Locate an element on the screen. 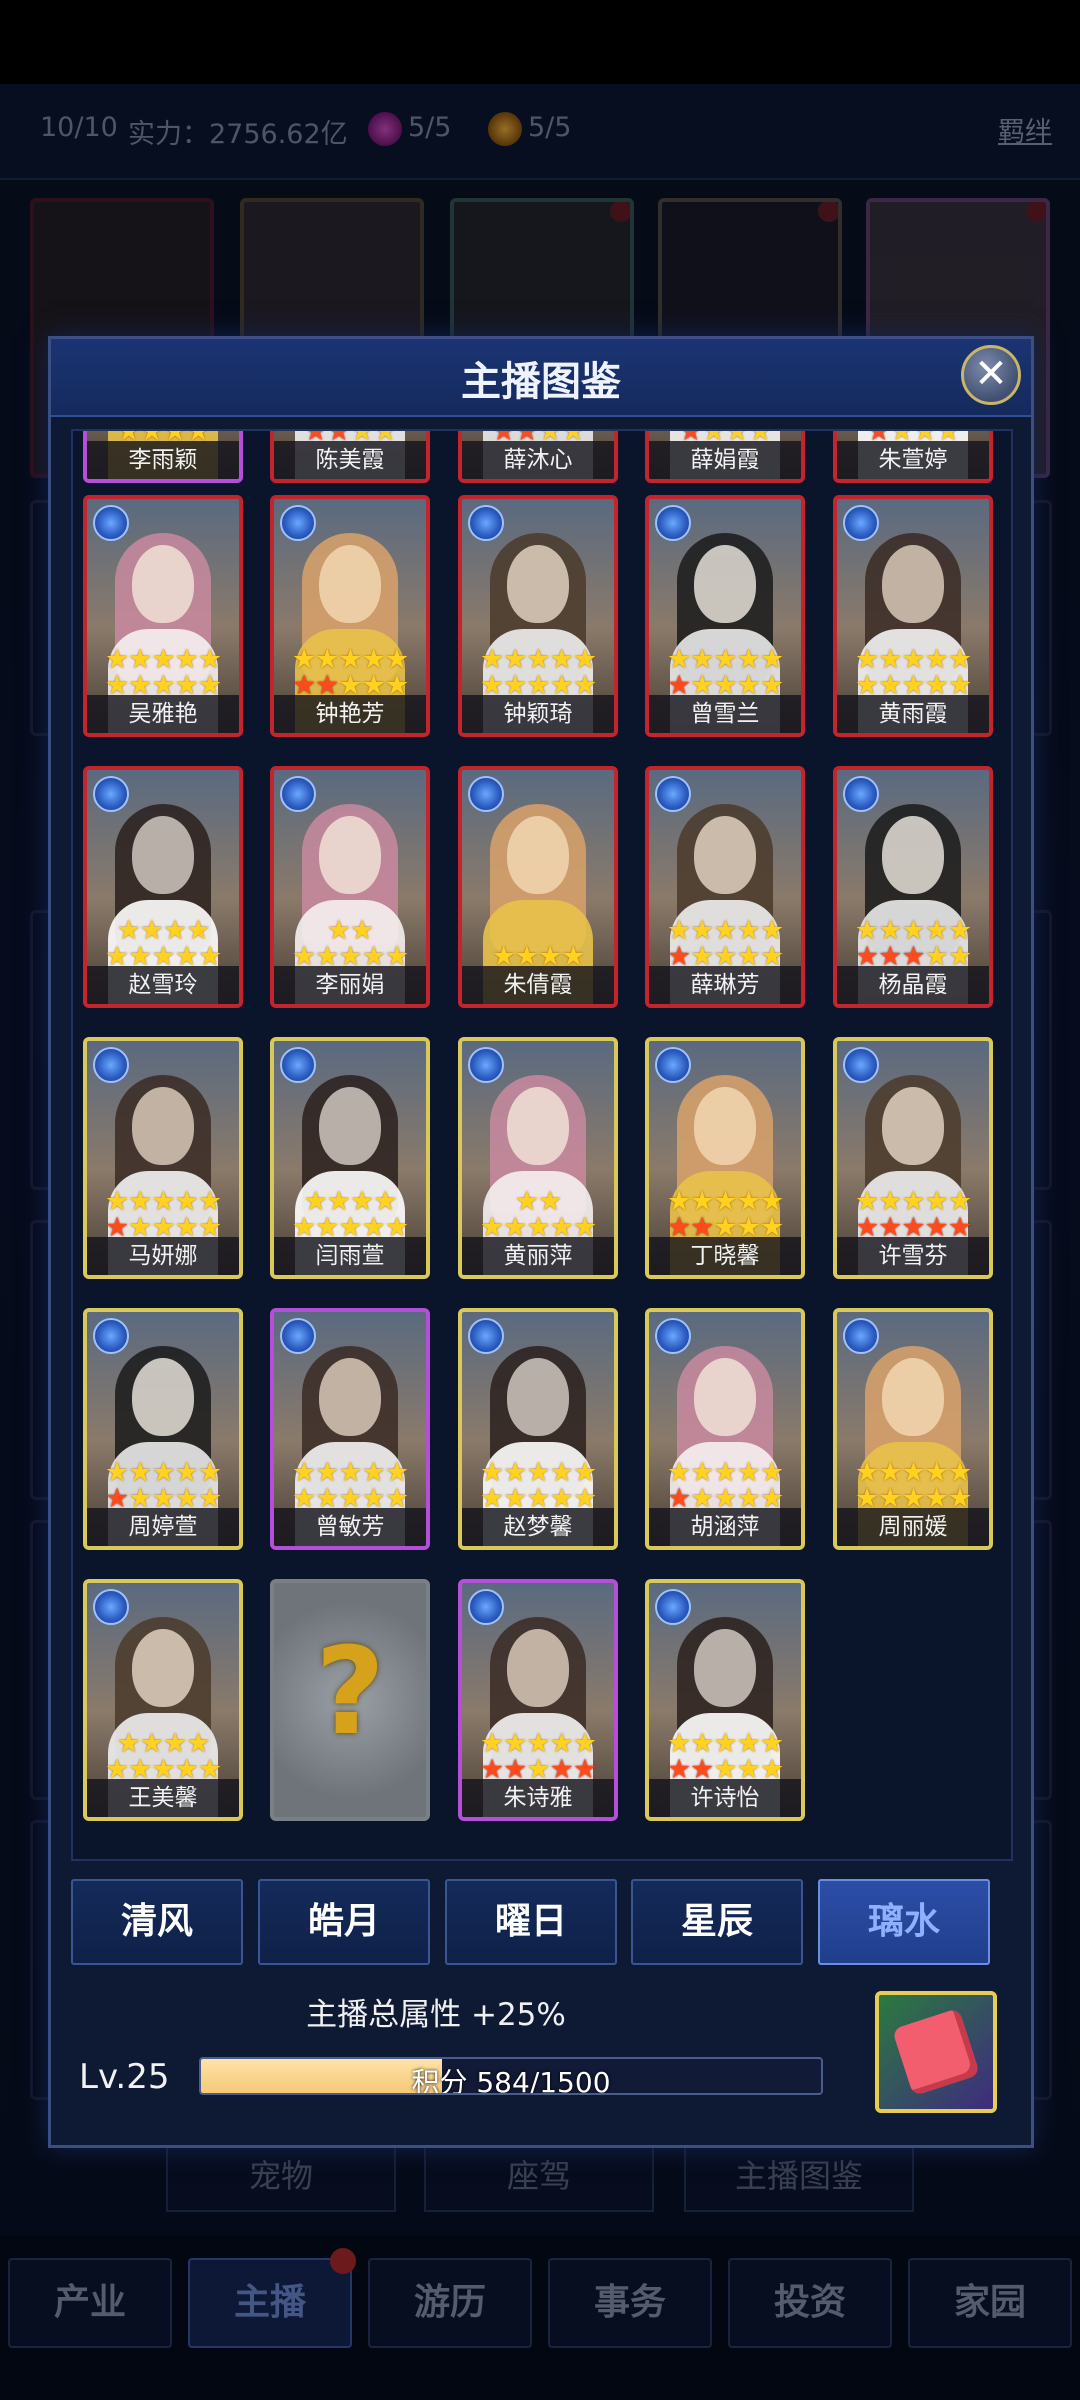 The image size is (1080, 2400). locked-card: ? is located at coordinates (350, 1700).